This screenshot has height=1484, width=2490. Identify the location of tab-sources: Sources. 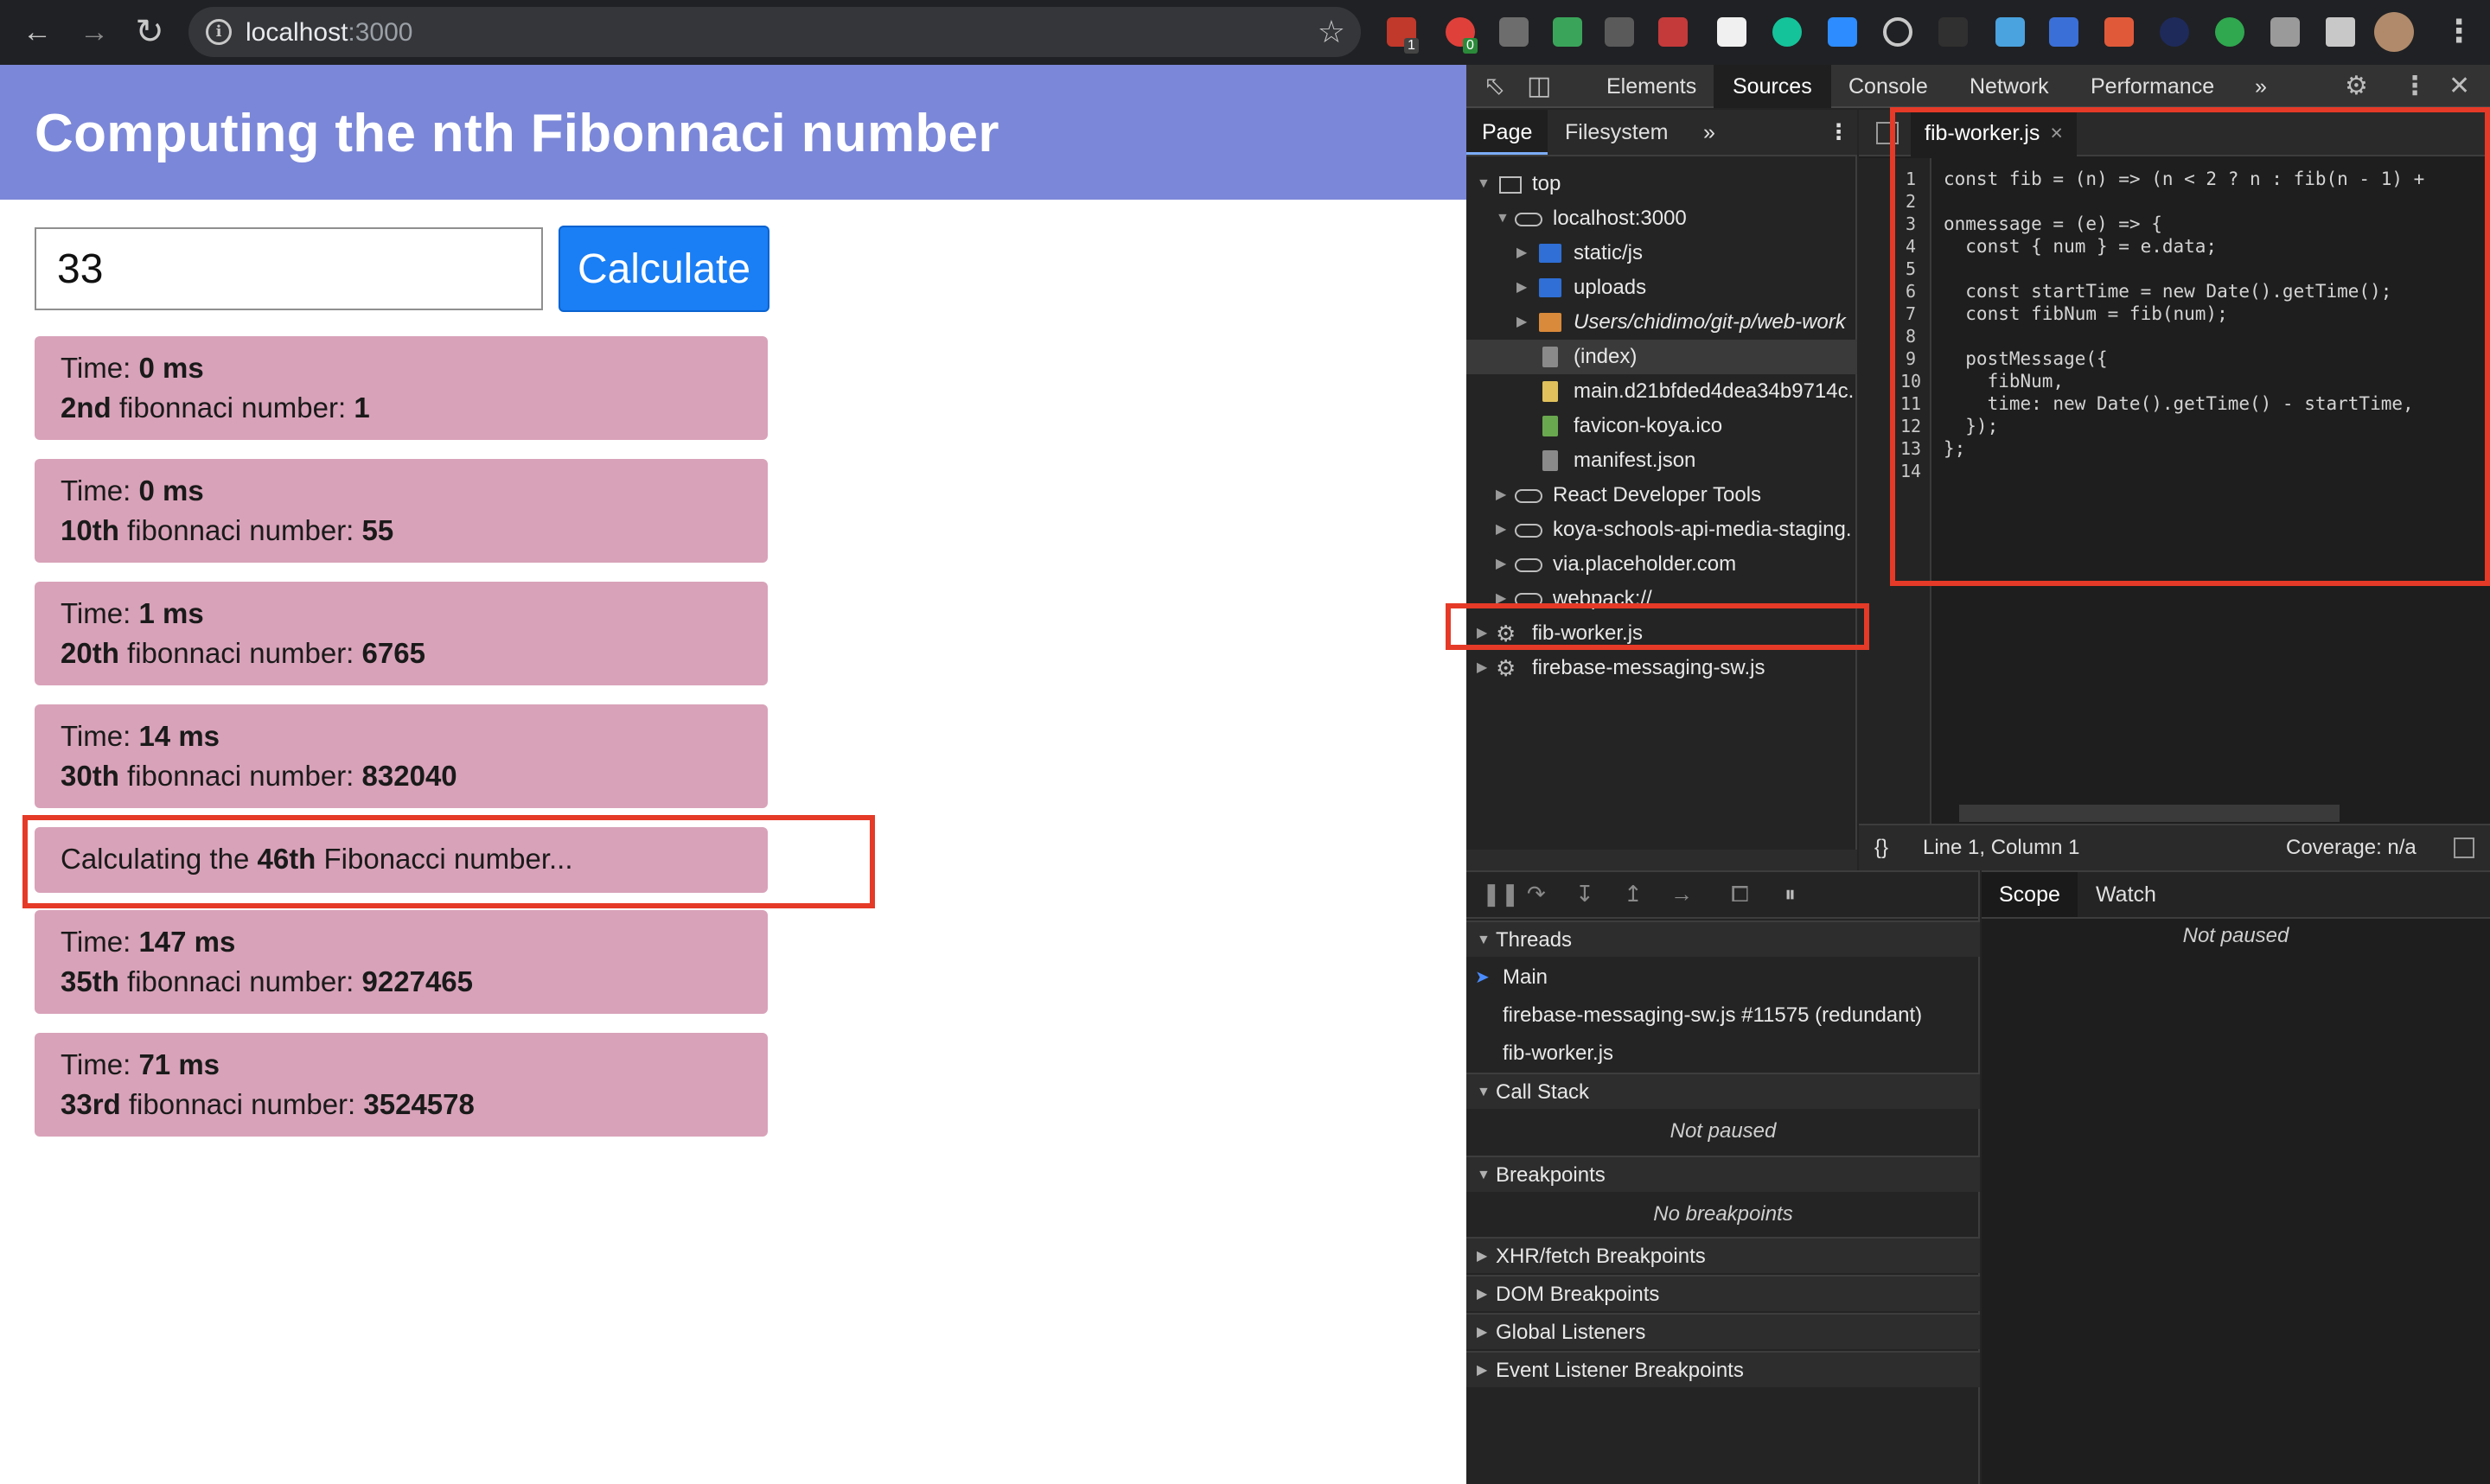
(1773, 86).